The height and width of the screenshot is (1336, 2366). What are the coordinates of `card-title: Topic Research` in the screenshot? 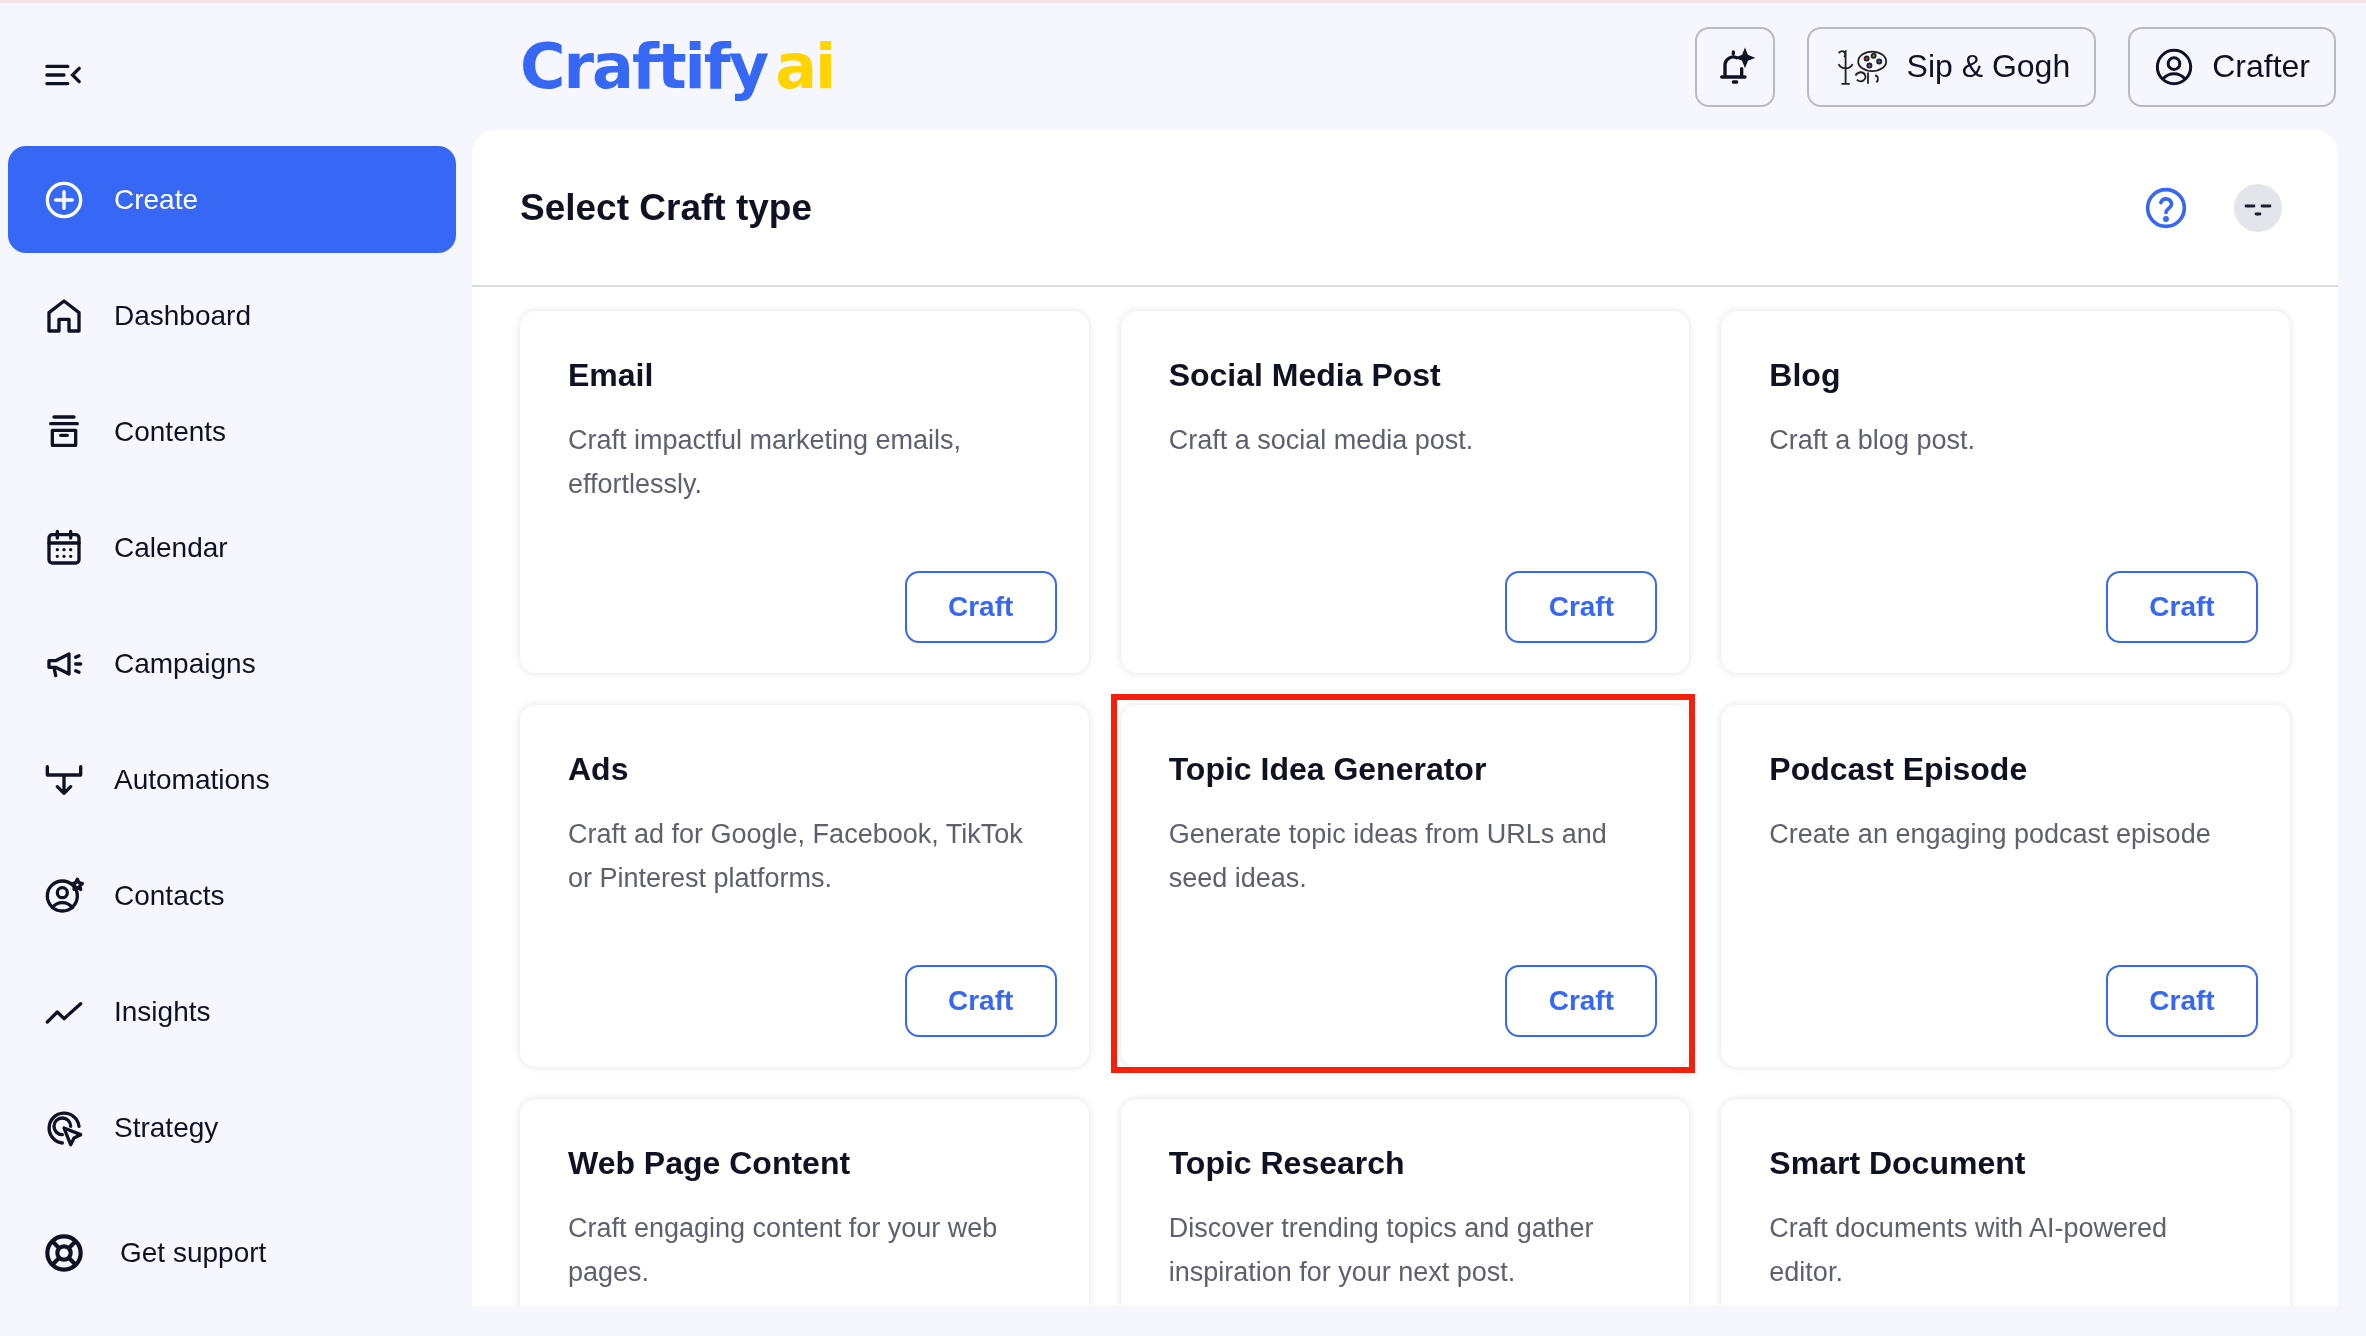 It's located at (1287, 1163).